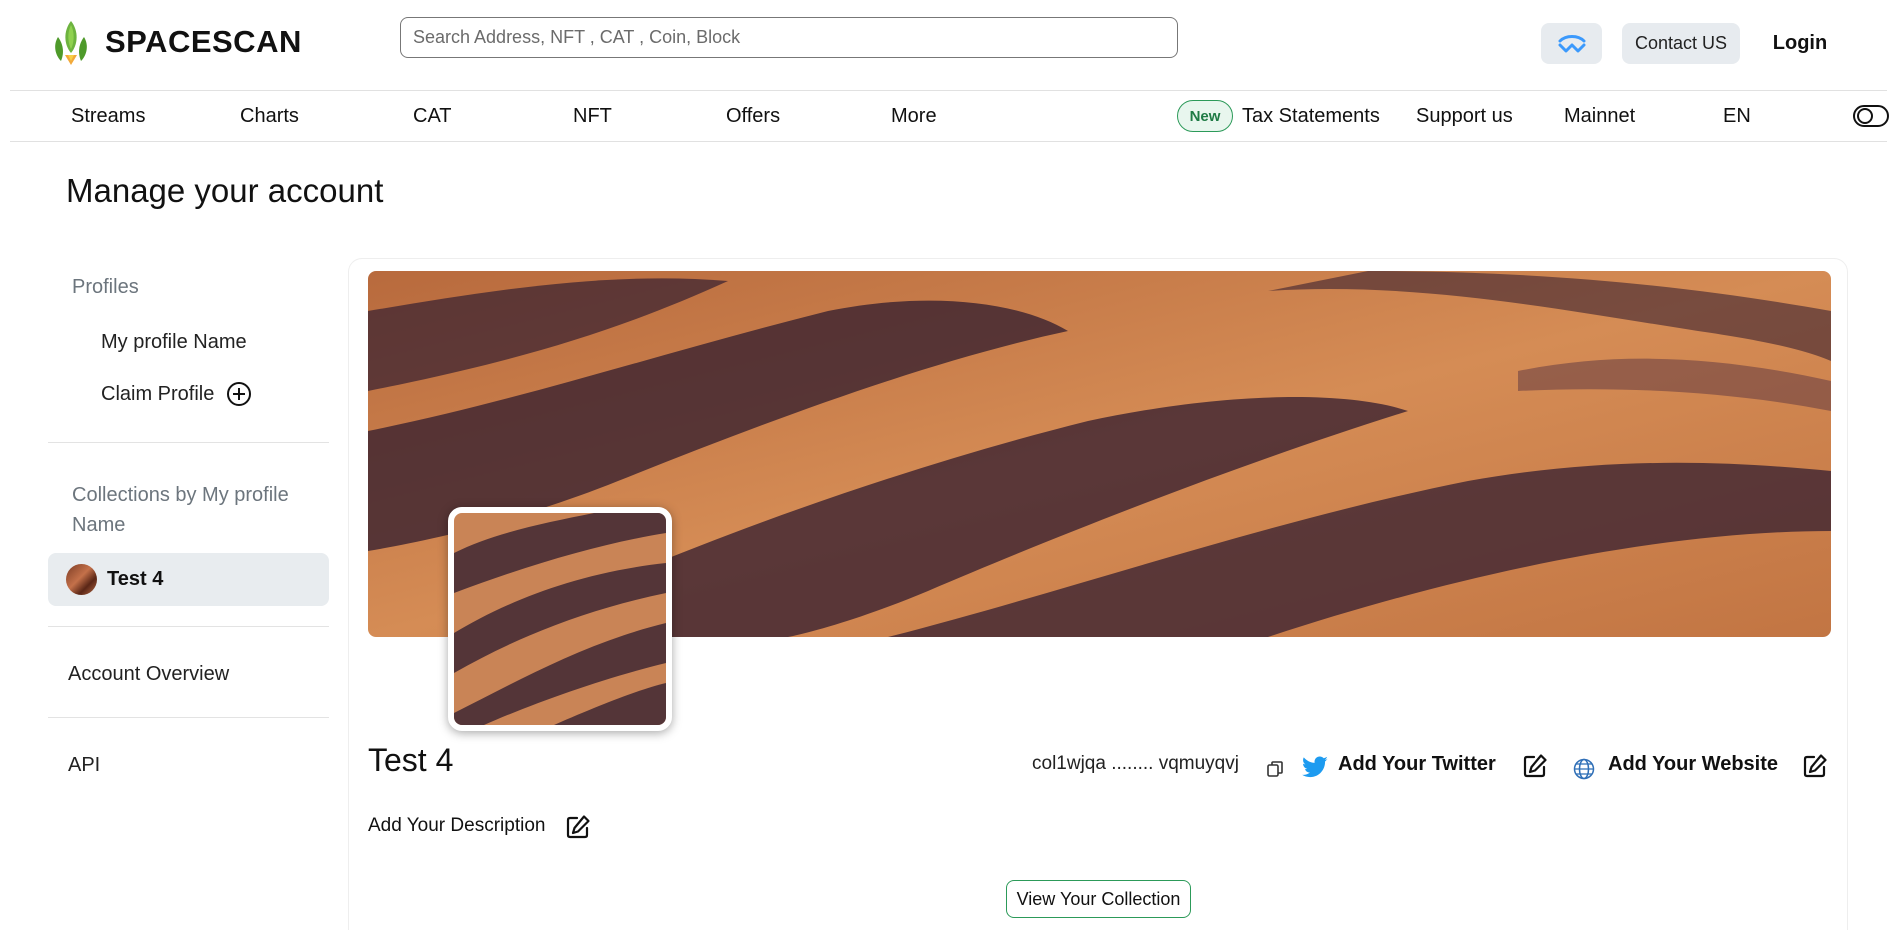 This screenshot has height=930, width=1897. What do you see at coordinates (1135, 763) in the screenshot?
I see `collection-address: col1wjqa ........ vqmuyqvj` at bounding box center [1135, 763].